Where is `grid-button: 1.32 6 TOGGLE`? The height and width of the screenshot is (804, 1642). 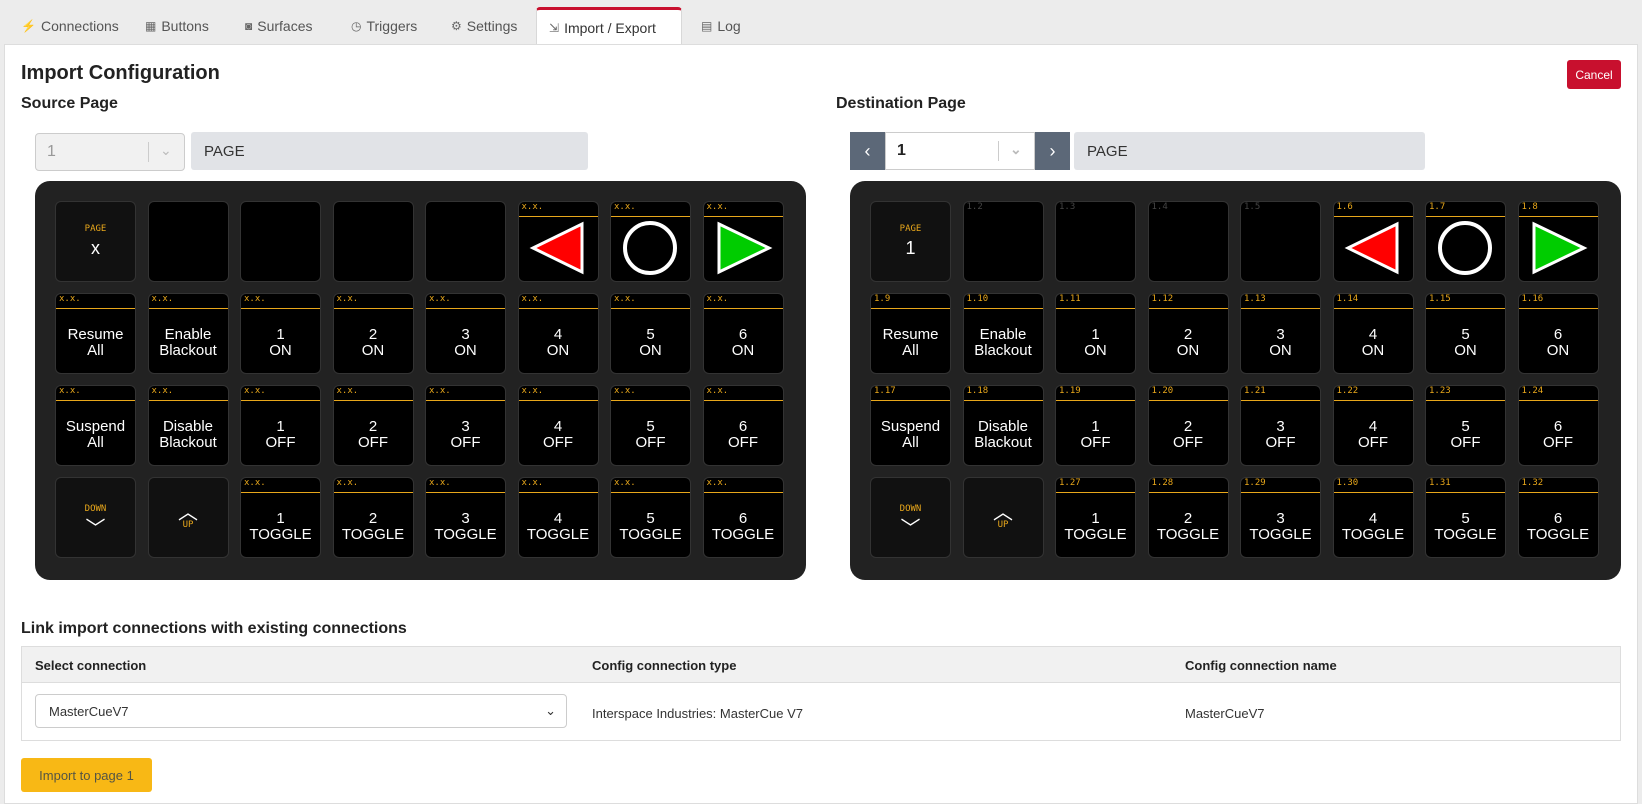
grid-button: 1.32 6 TOGGLE is located at coordinates (1558, 517).